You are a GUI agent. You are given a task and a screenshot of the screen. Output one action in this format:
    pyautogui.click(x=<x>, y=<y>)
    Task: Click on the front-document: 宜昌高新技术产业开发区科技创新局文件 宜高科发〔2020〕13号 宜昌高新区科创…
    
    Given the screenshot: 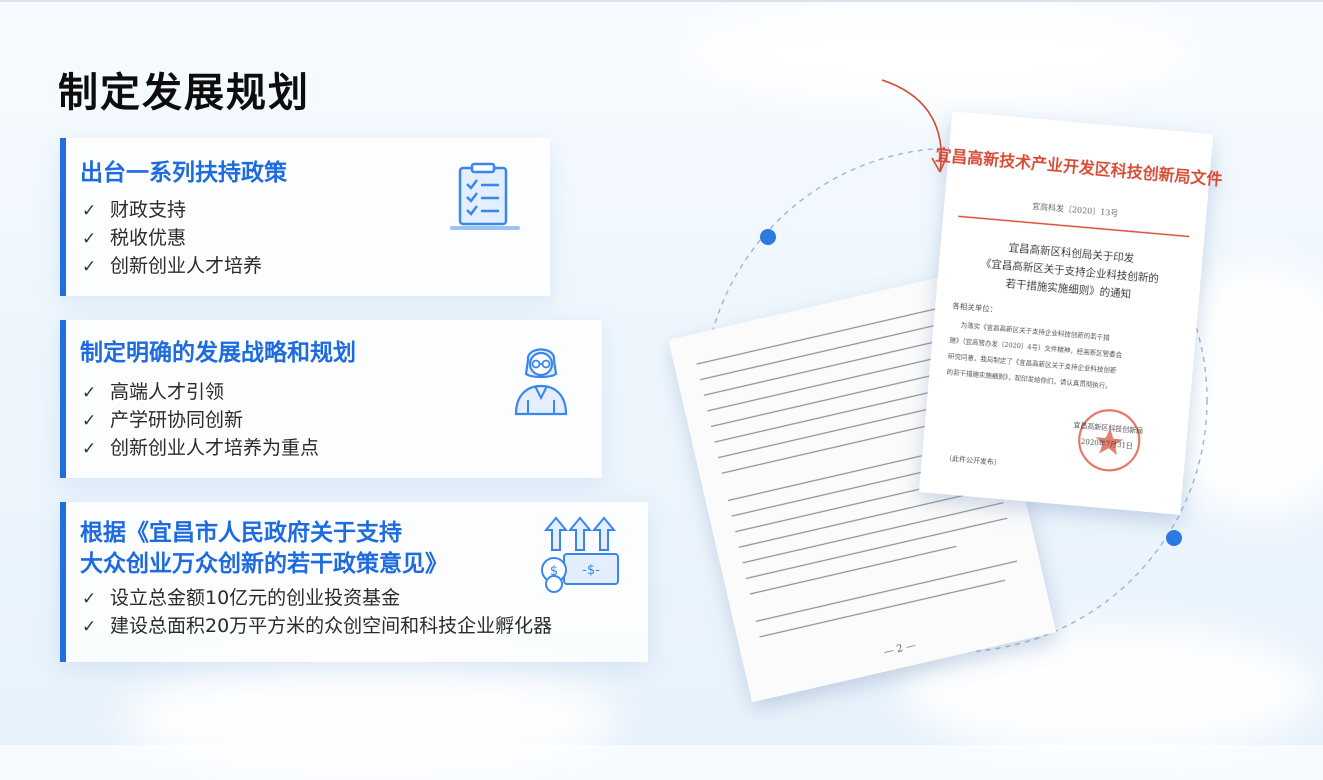 What is the action you would take?
    pyautogui.click(x=1071, y=313)
    